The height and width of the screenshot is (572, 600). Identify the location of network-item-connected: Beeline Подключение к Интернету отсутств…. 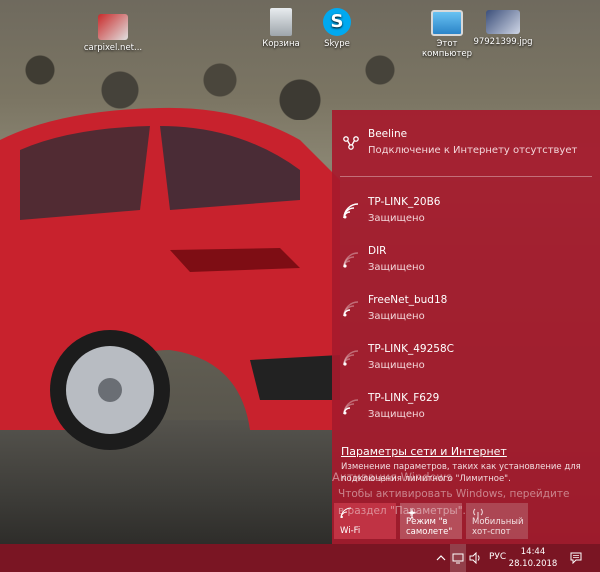
(466, 147).